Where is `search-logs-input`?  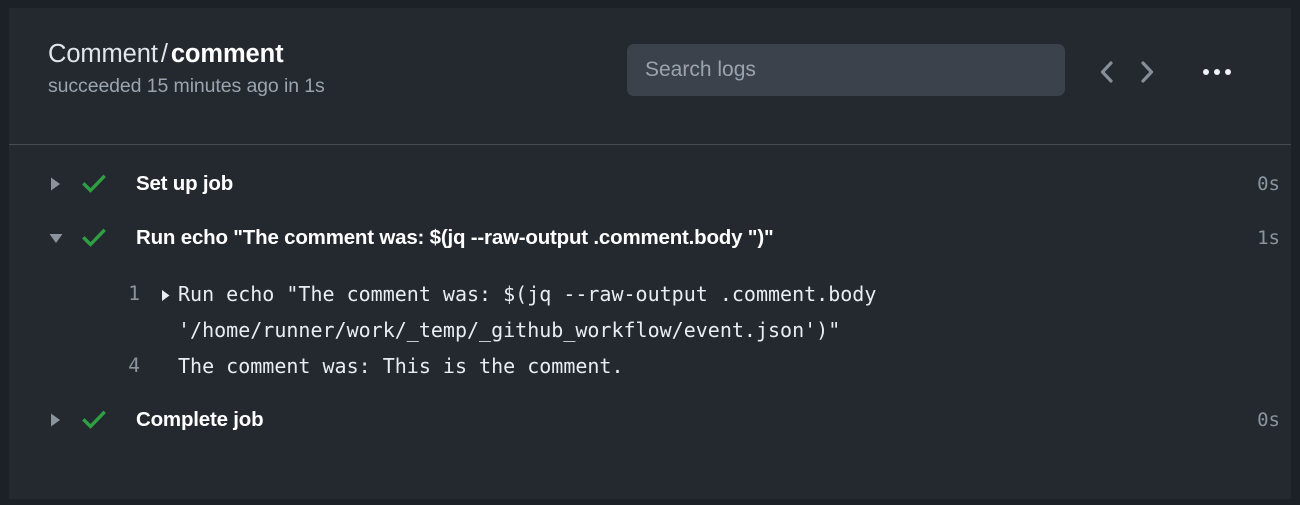
search-logs-input is located at coordinates (846, 70).